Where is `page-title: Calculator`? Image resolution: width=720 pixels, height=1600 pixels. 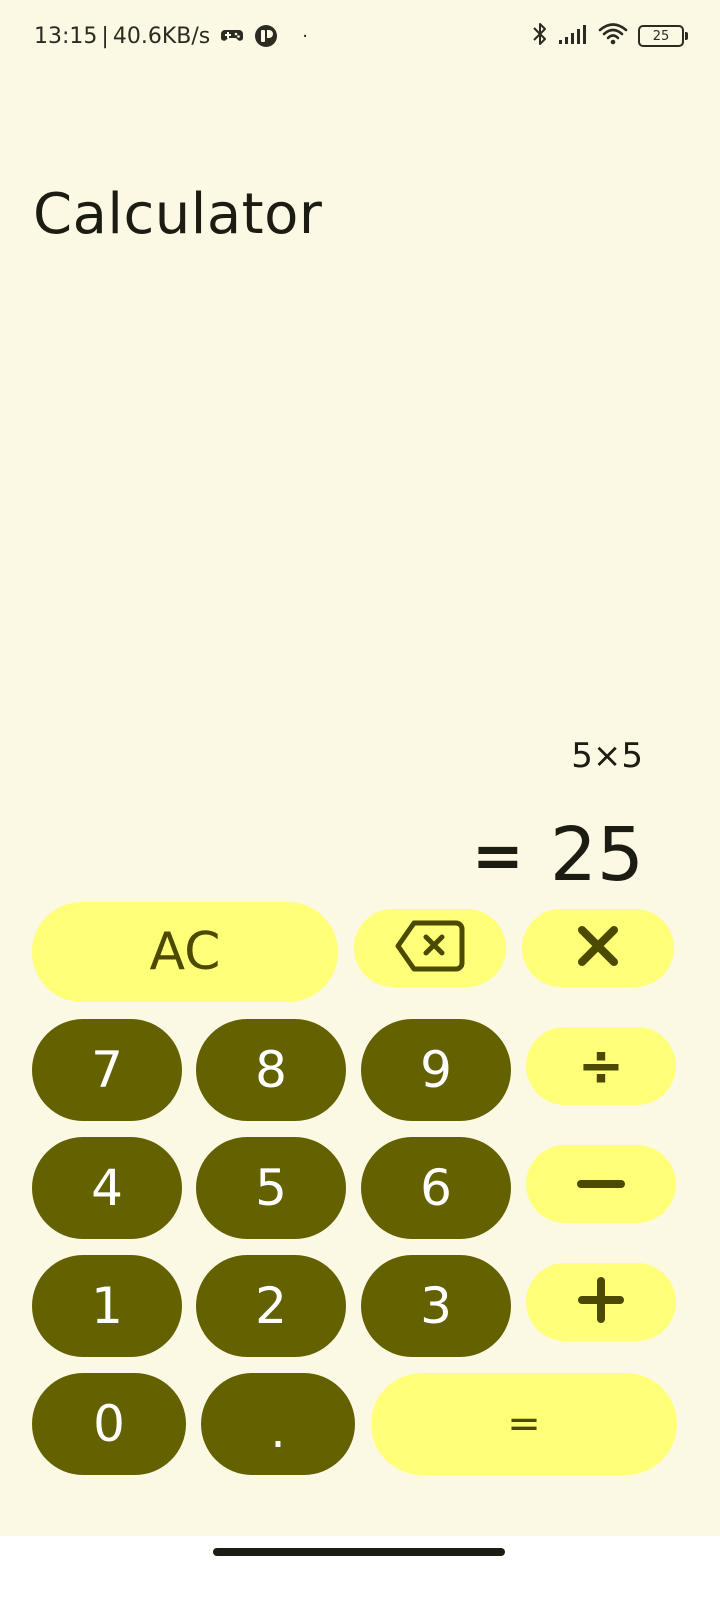 page-title: Calculator is located at coordinates (178, 214).